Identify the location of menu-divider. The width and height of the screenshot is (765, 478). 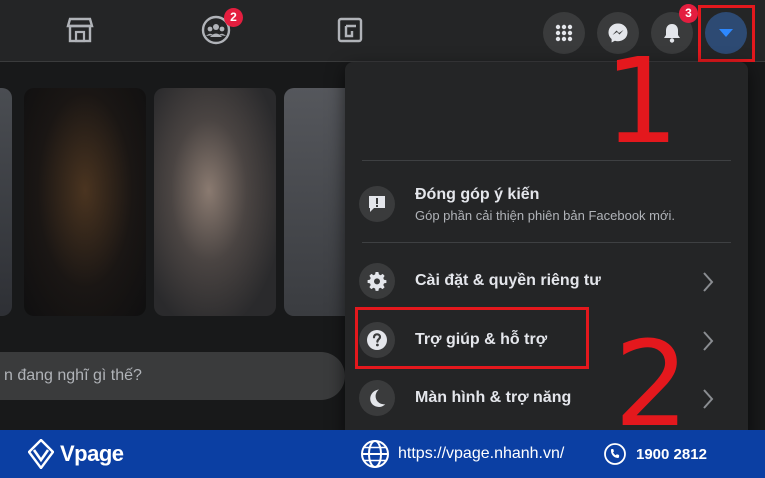
(546, 242).